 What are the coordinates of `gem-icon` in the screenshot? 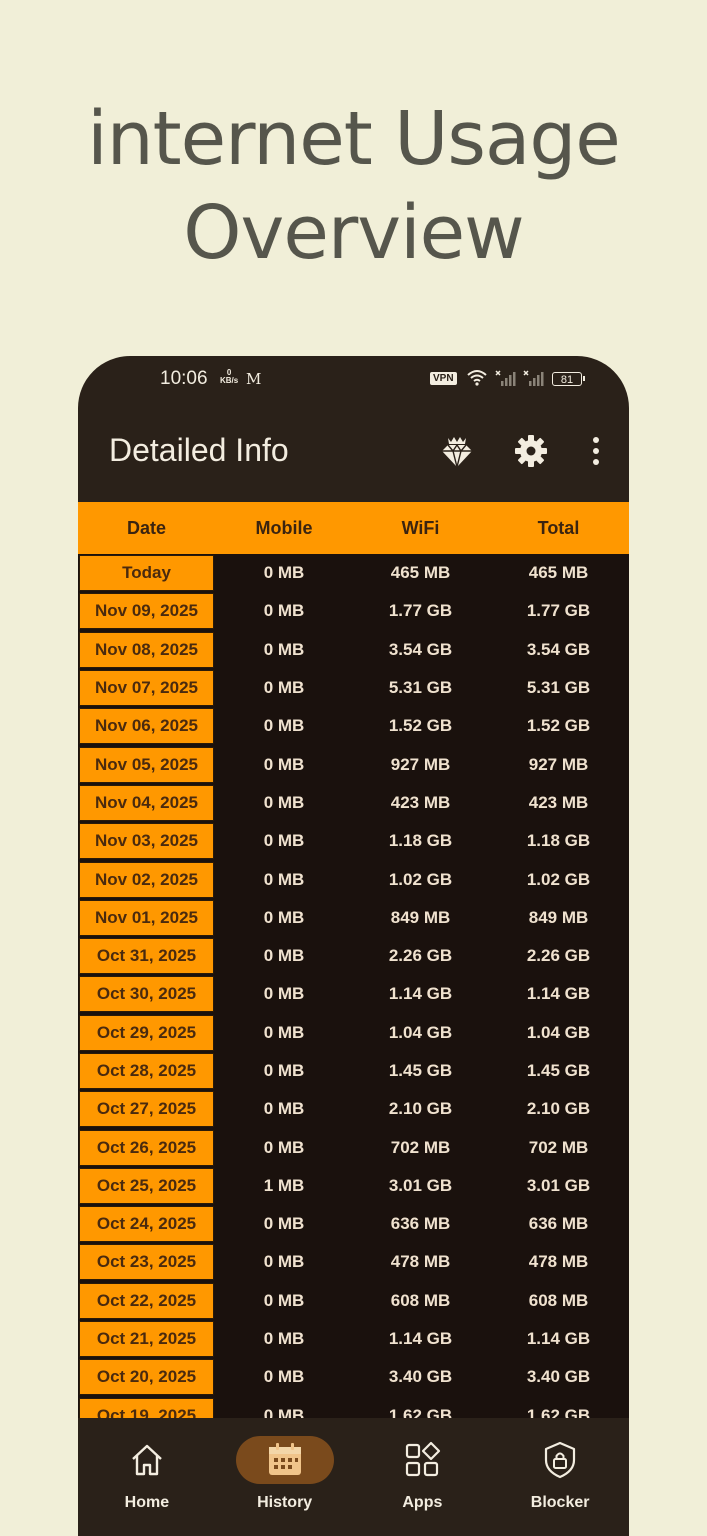 It's located at (457, 451).